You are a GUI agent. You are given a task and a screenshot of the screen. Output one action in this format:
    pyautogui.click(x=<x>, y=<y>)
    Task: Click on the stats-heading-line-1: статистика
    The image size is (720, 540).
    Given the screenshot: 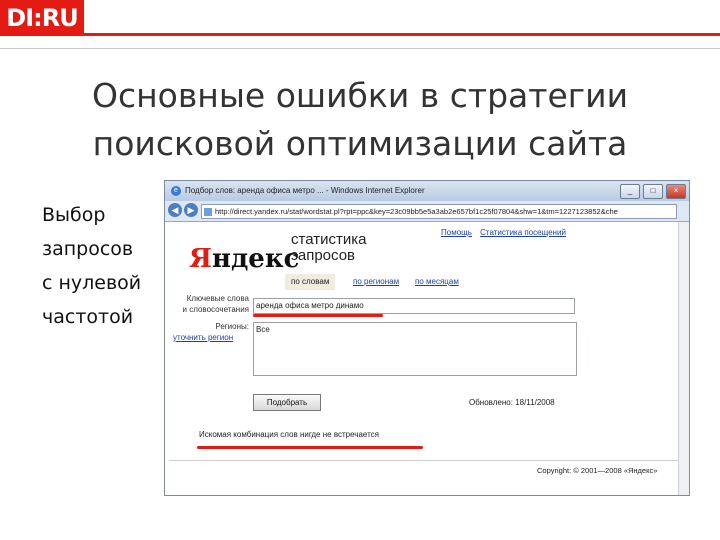 What is the action you would take?
    pyautogui.click(x=329, y=239)
    